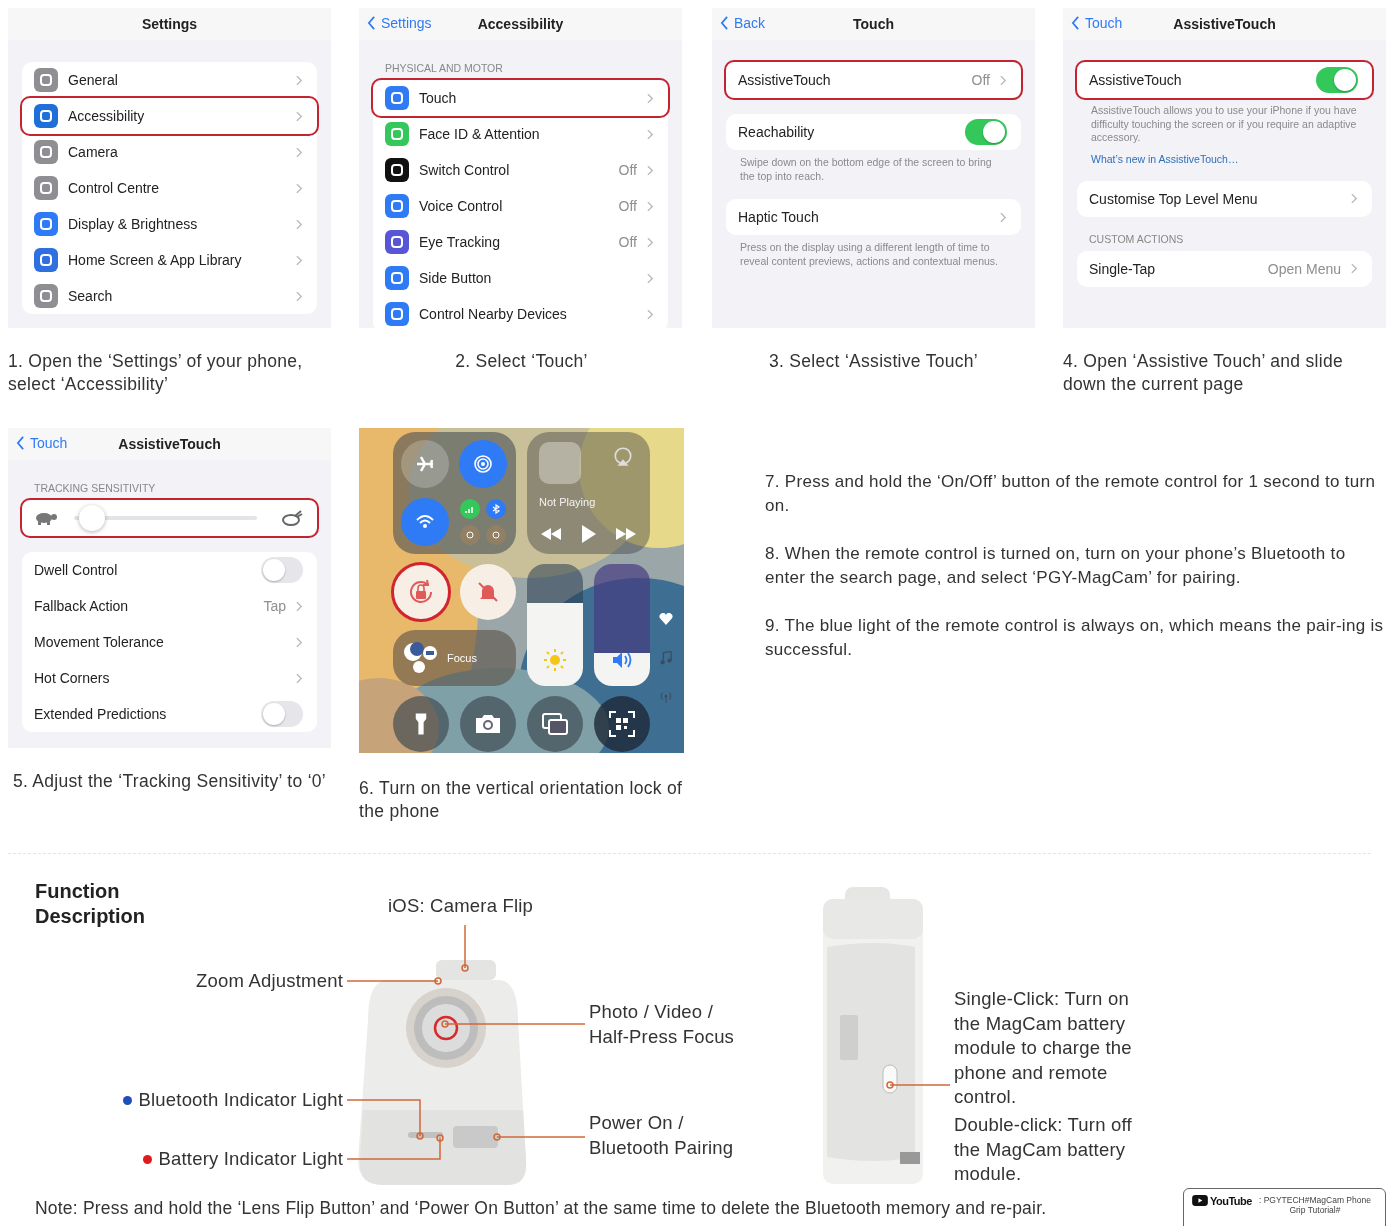  I want to click on row-value: Open Menu, so click(1304, 268).